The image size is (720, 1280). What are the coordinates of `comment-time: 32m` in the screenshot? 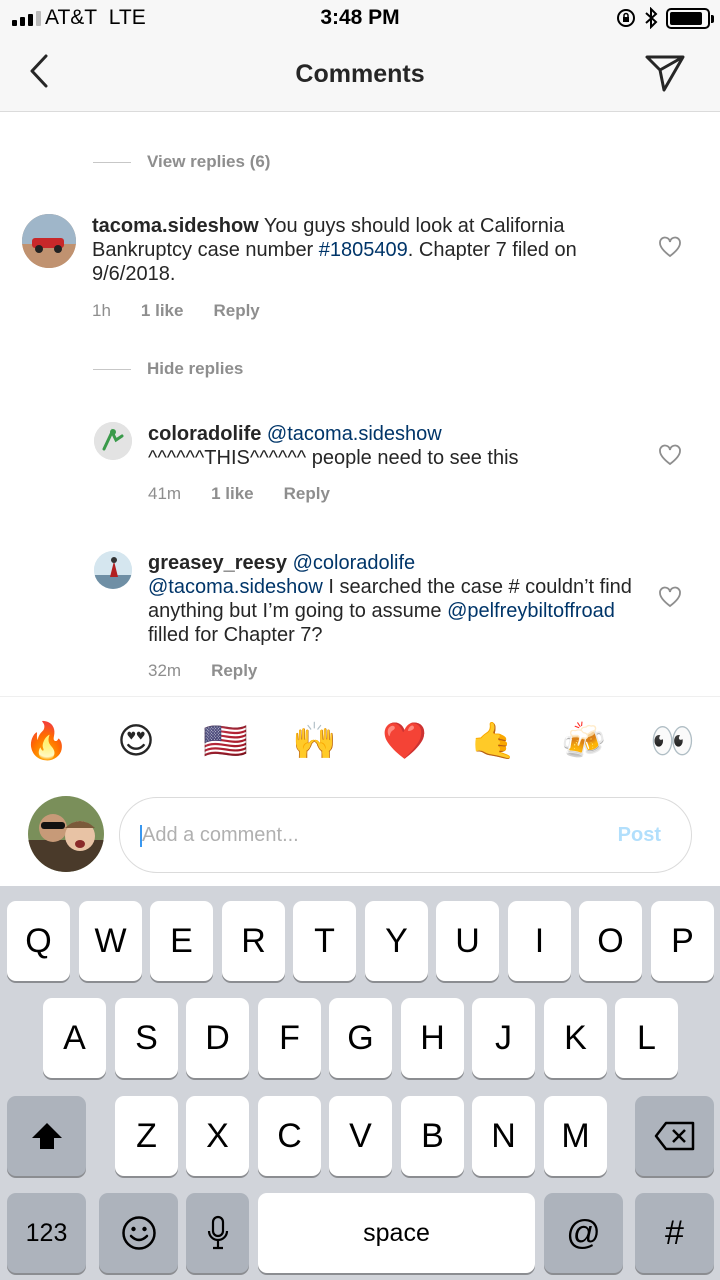 It's located at (165, 670).